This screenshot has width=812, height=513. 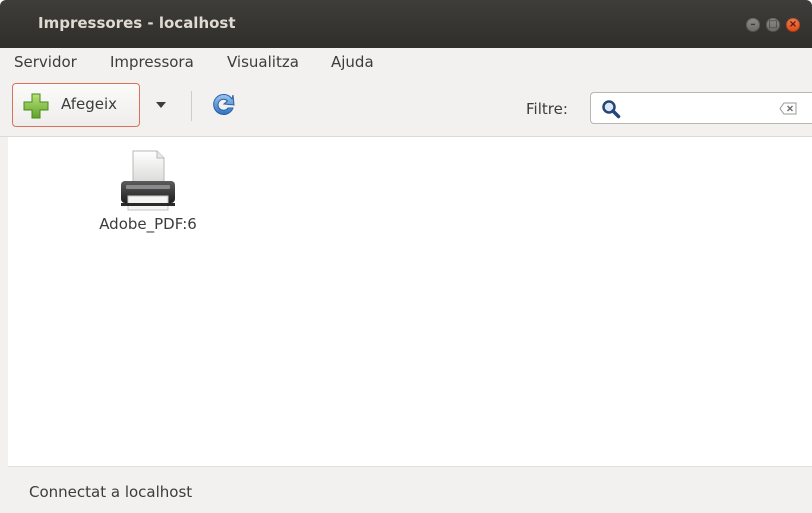 What do you see at coordinates (148, 224) in the screenshot?
I see `printer-name: Adobe_PDF:6` at bounding box center [148, 224].